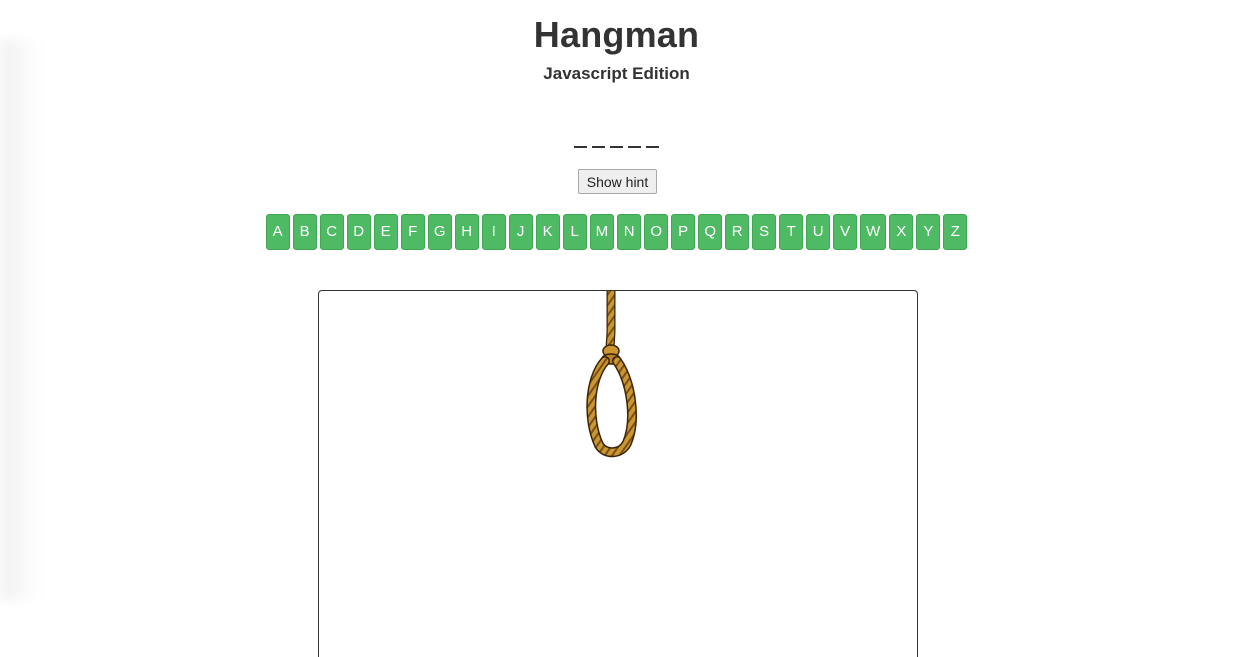 The height and width of the screenshot is (657, 1233). What do you see at coordinates (791, 232) in the screenshot?
I see `letter-button-t: T` at bounding box center [791, 232].